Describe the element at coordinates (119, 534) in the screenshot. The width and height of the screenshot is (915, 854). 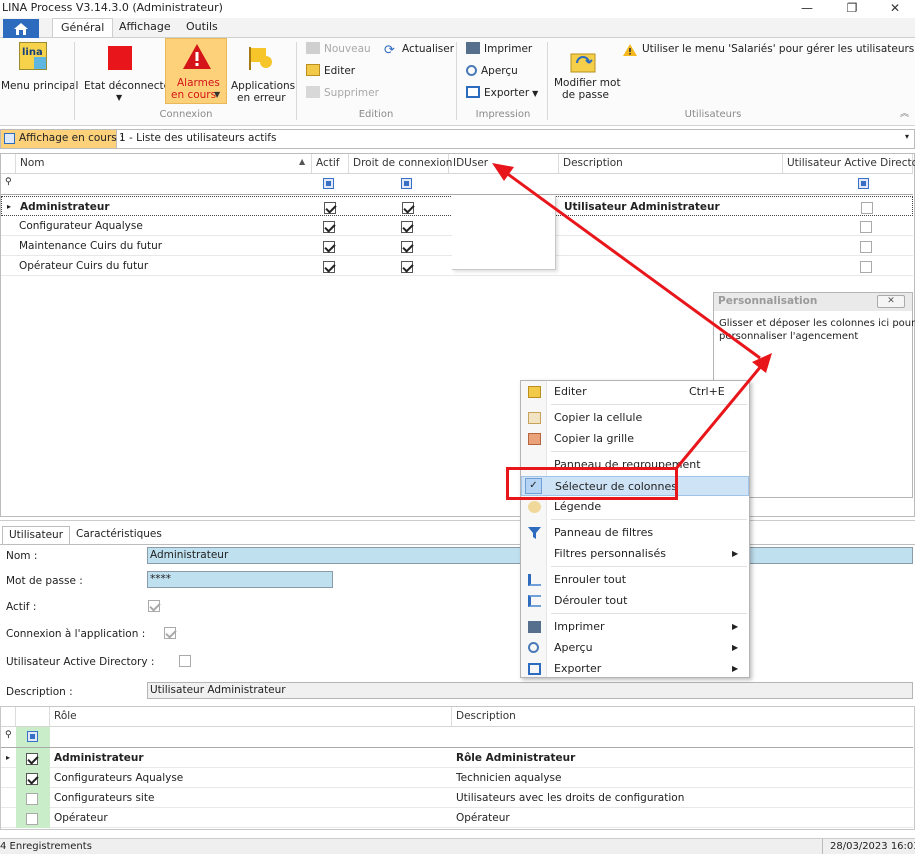
I see `tab-caracteristiques: Caractéristiques` at that location.